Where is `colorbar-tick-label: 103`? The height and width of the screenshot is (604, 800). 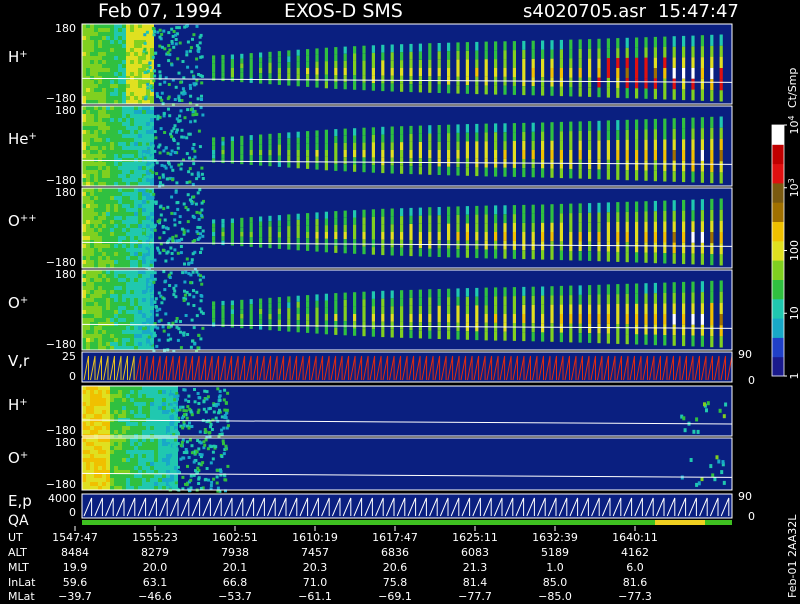
colorbar-tick-label: 103 is located at coordinates (793, 187).